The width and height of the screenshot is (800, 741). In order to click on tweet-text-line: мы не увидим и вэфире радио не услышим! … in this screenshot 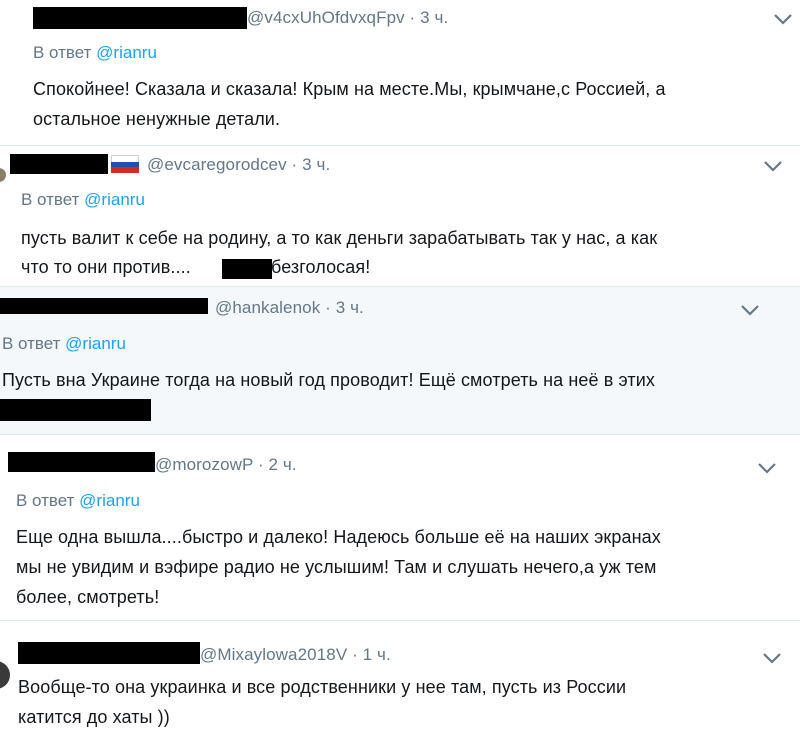, I will do `click(336, 567)`.